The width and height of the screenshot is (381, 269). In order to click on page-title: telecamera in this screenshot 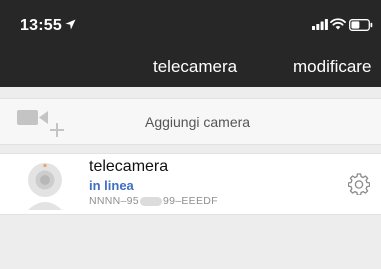, I will do `click(195, 66)`.